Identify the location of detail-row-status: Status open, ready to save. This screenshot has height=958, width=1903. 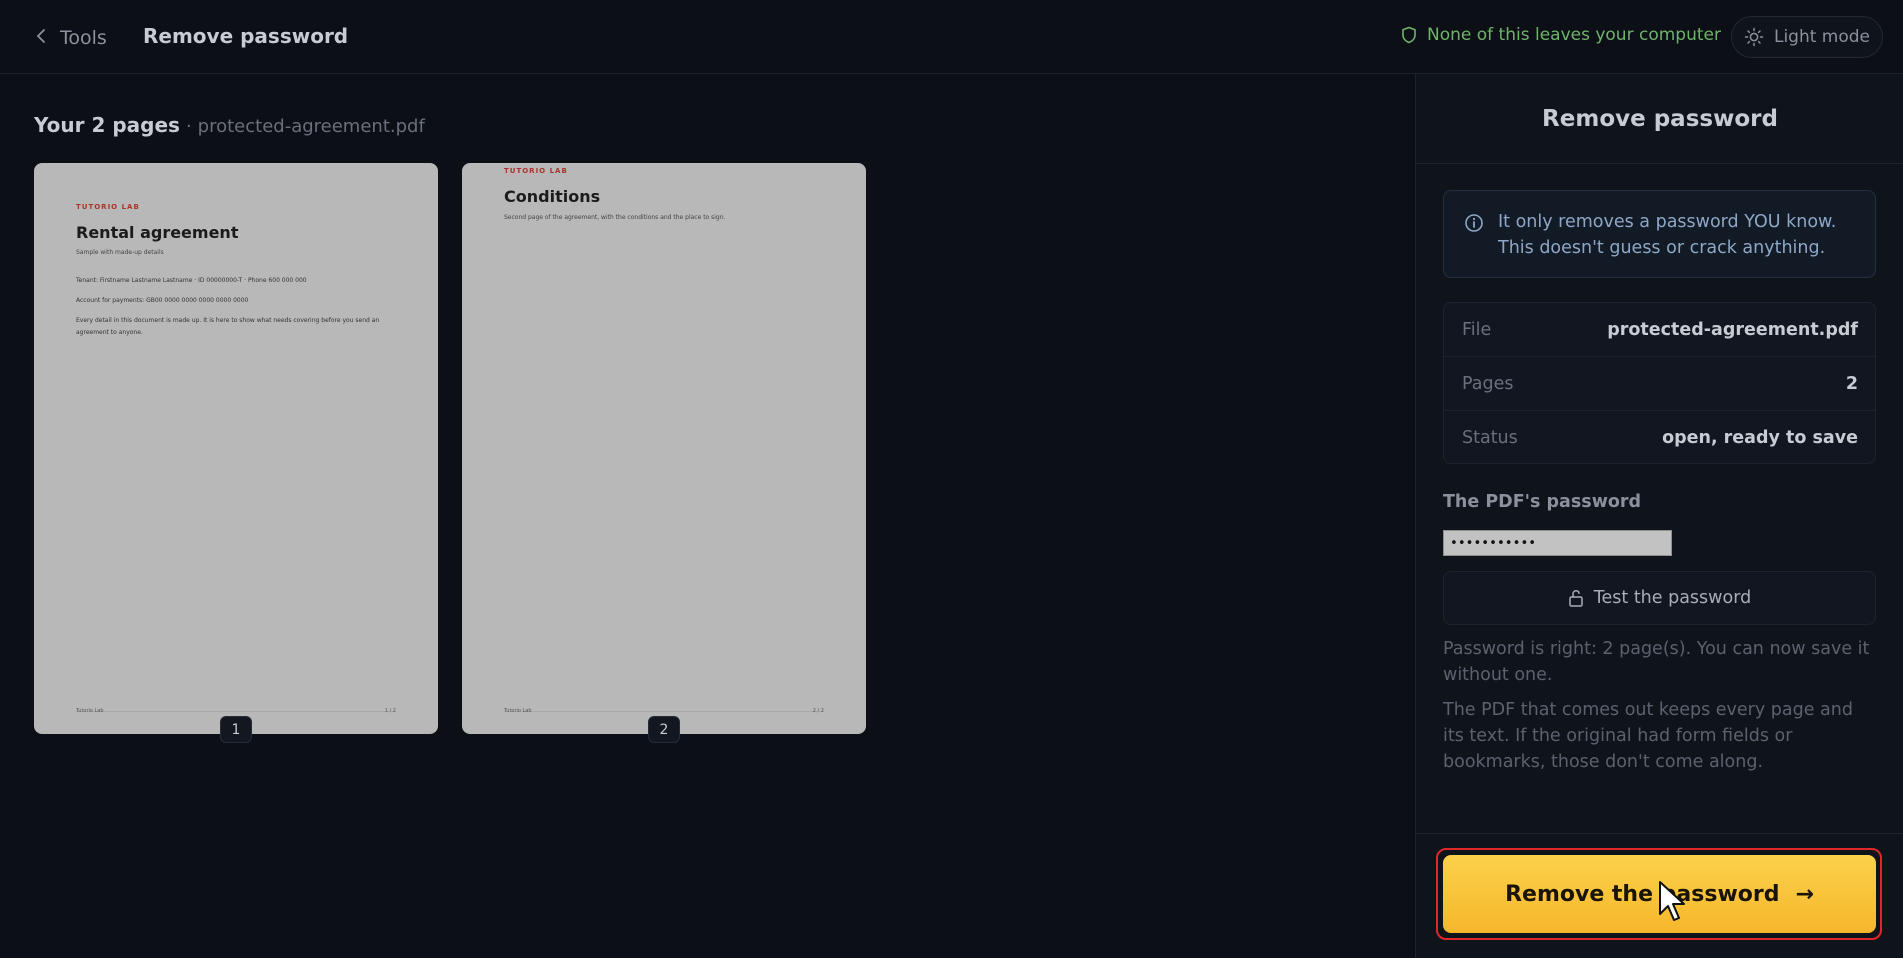
(1659, 438).